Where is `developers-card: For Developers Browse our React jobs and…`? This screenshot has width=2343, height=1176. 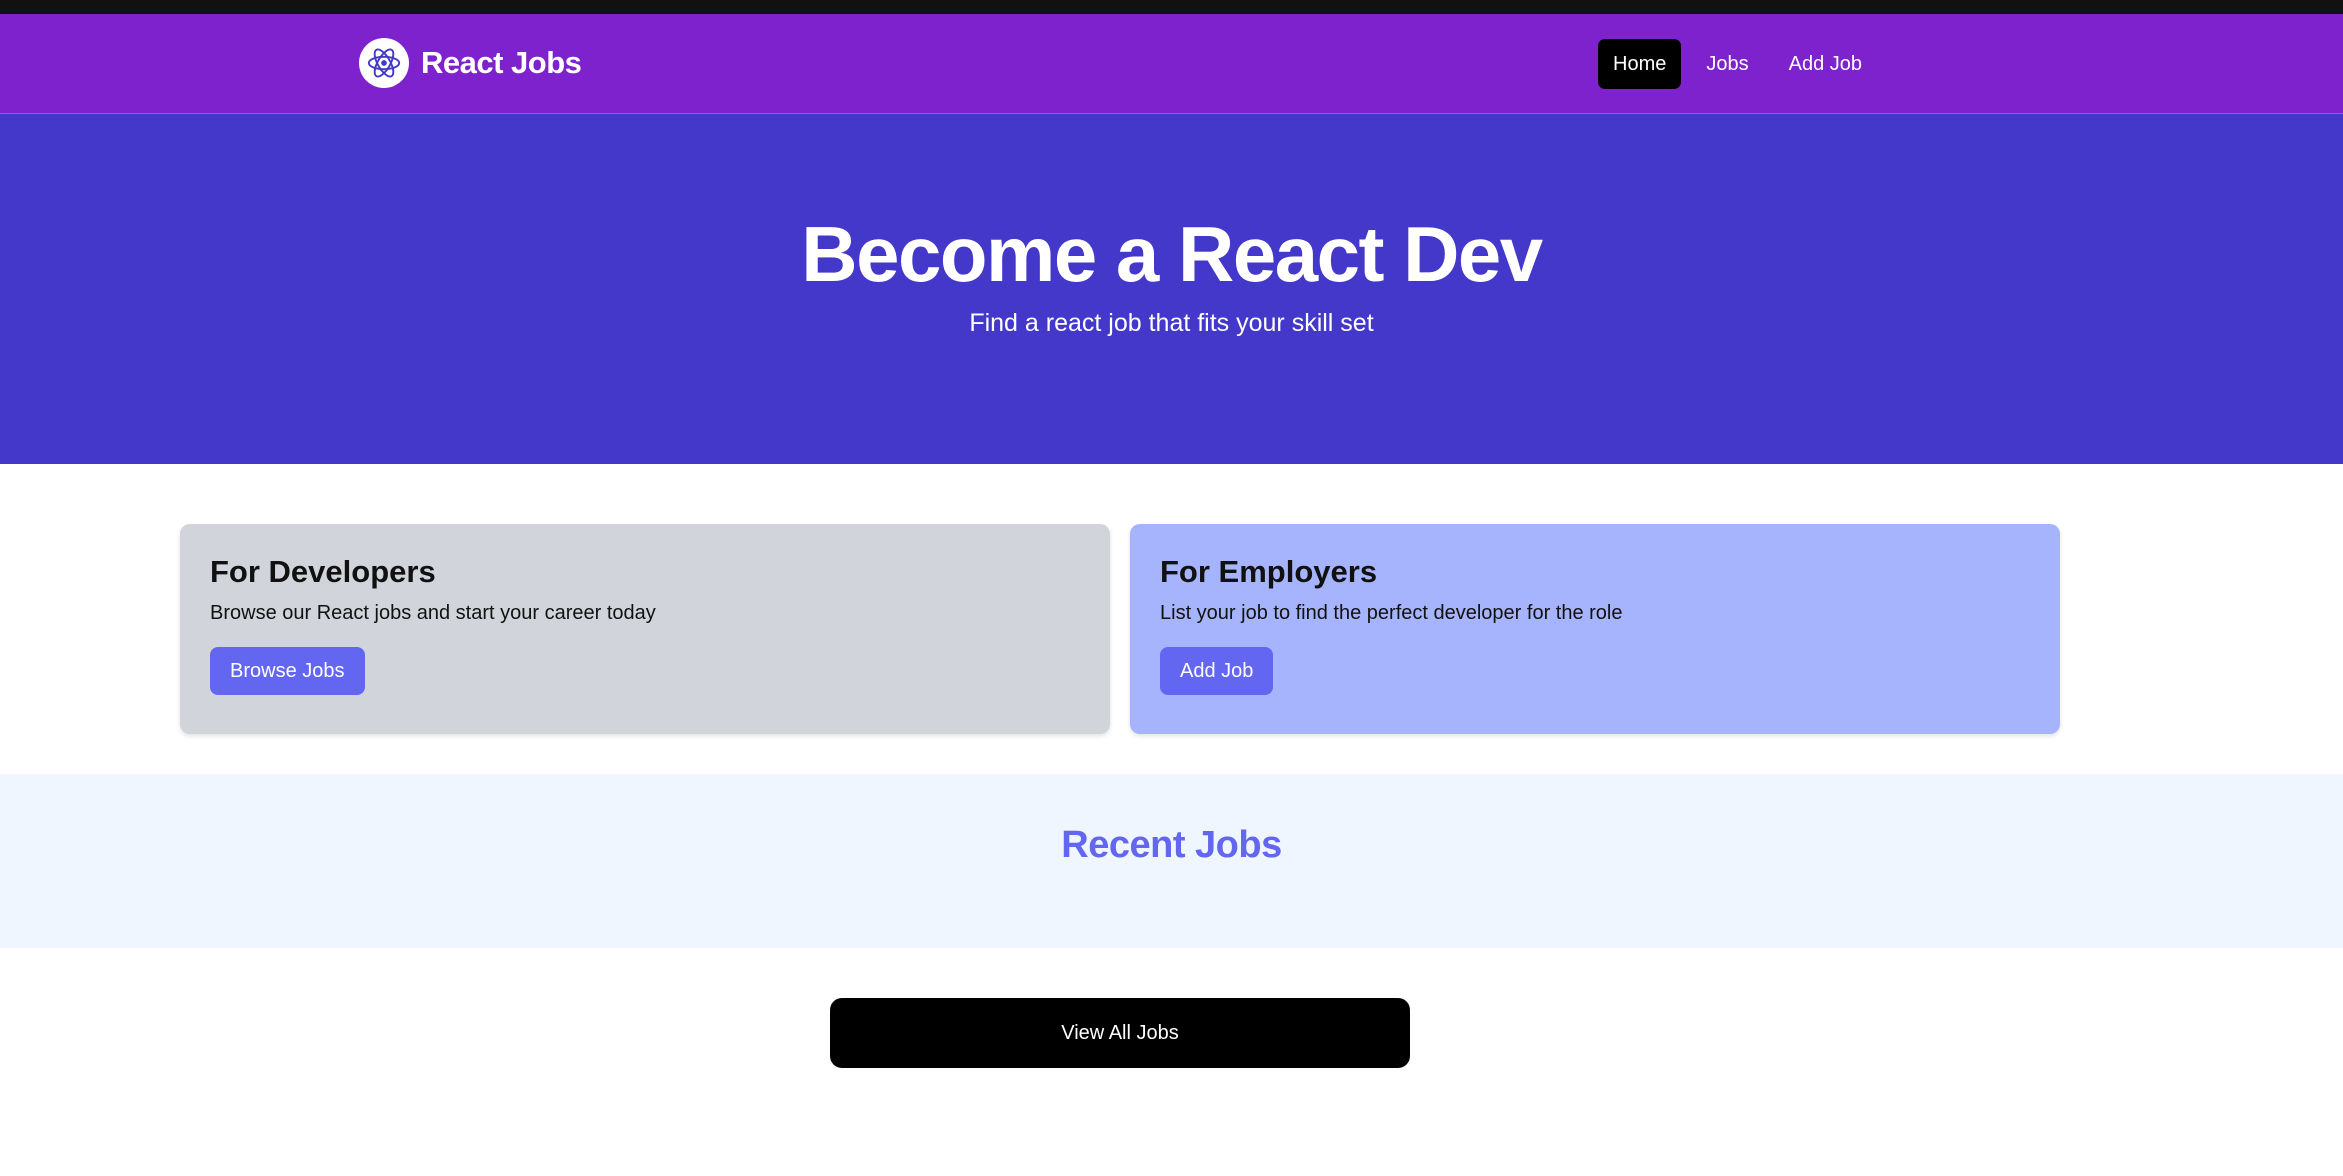
developers-card: For Developers Browse our React jobs and… is located at coordinates (645, 629).